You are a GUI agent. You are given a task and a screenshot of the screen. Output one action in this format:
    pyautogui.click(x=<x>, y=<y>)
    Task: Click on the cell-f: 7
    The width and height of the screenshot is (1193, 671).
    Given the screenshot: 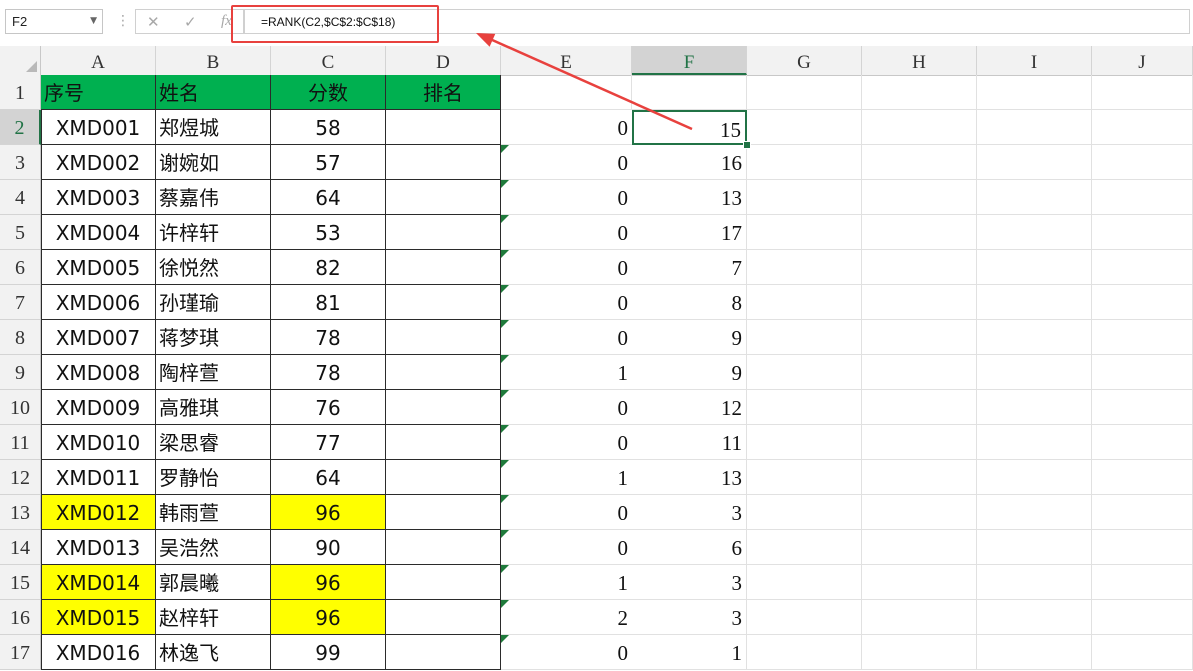 What is the action you would take?
    pyautogui.click(x=689, y=267)
    